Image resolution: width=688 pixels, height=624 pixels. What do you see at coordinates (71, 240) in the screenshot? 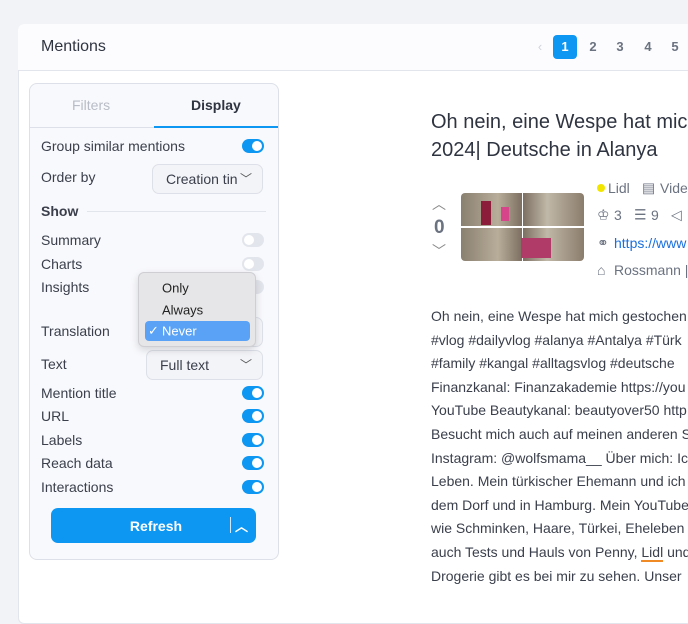
I see `summary-label: Summary` at bounding box center [71, 240].